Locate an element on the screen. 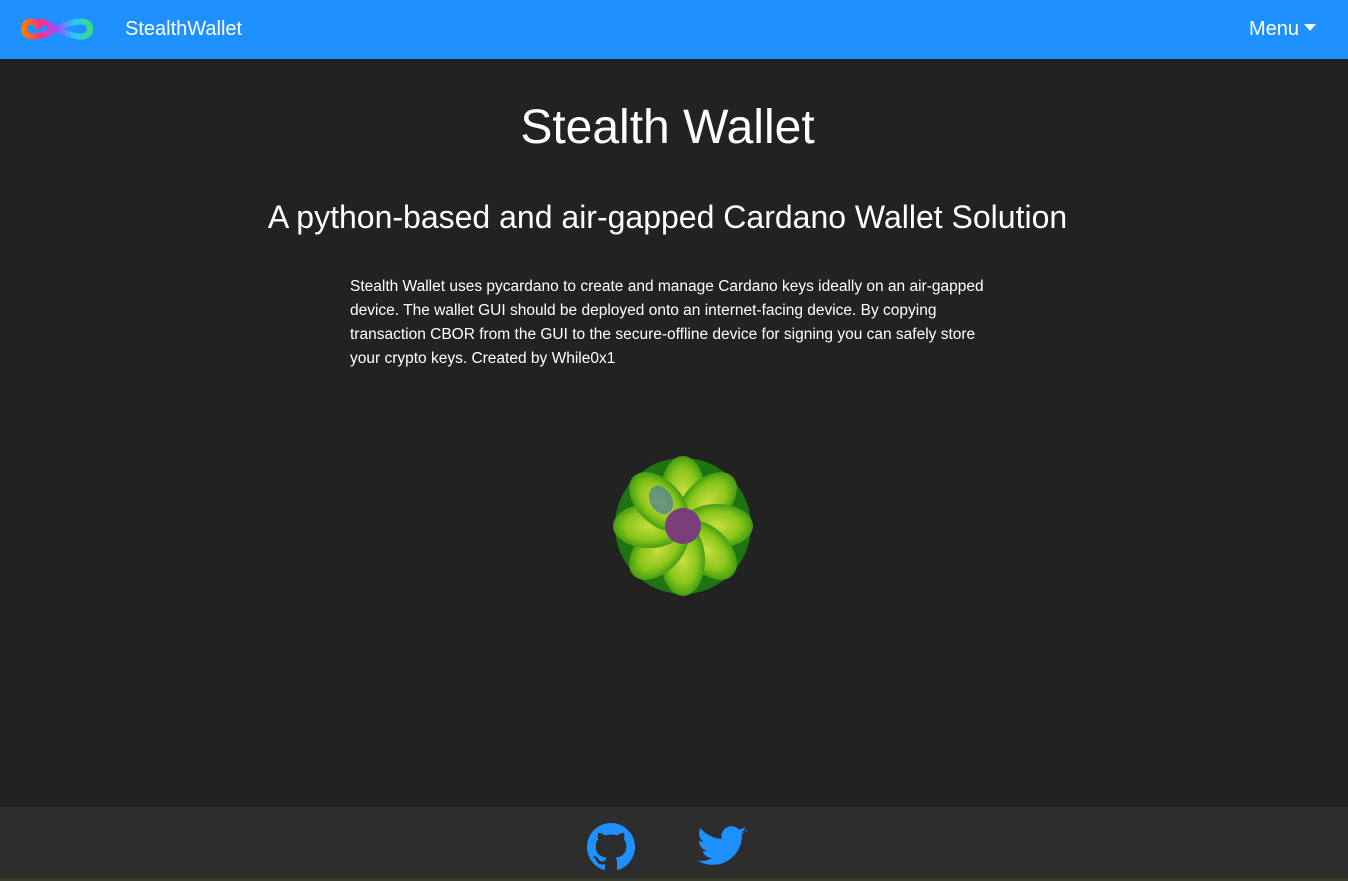 The image size is (1348, 881). caret-down-icon is located at coordinates (1310, 27).